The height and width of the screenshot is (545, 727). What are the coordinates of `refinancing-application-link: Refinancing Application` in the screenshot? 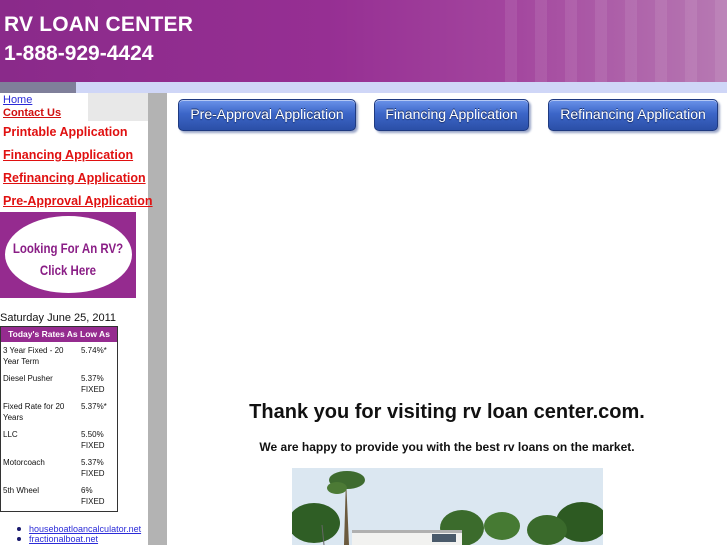 It's located at (74, 178).